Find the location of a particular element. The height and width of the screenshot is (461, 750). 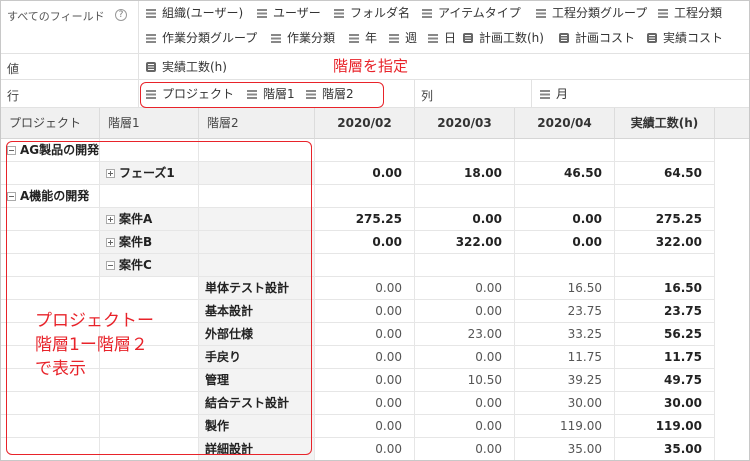

column-header-2020-03: 2020/03 is located at coordinates (465, 123).